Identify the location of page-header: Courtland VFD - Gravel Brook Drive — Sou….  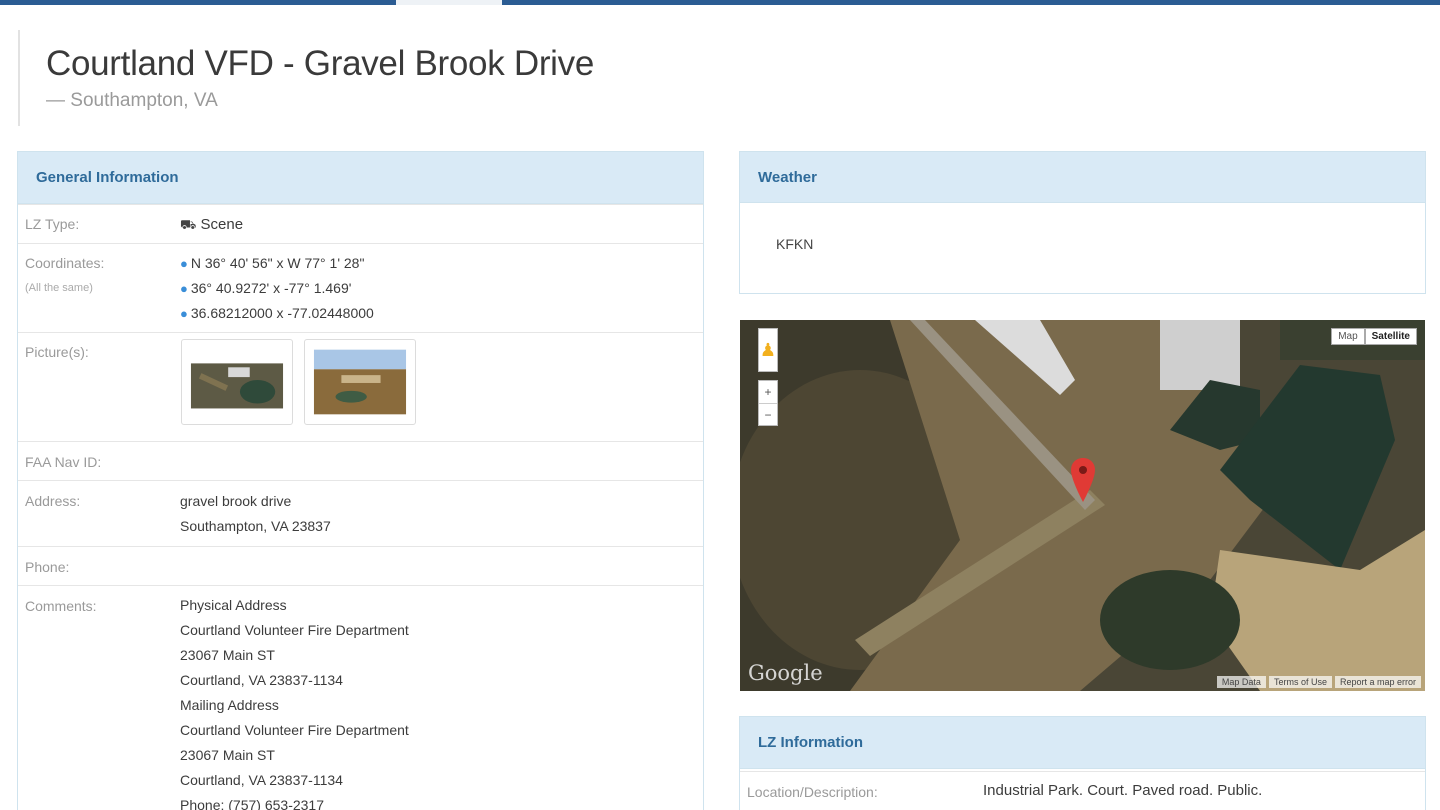
(368, 78).